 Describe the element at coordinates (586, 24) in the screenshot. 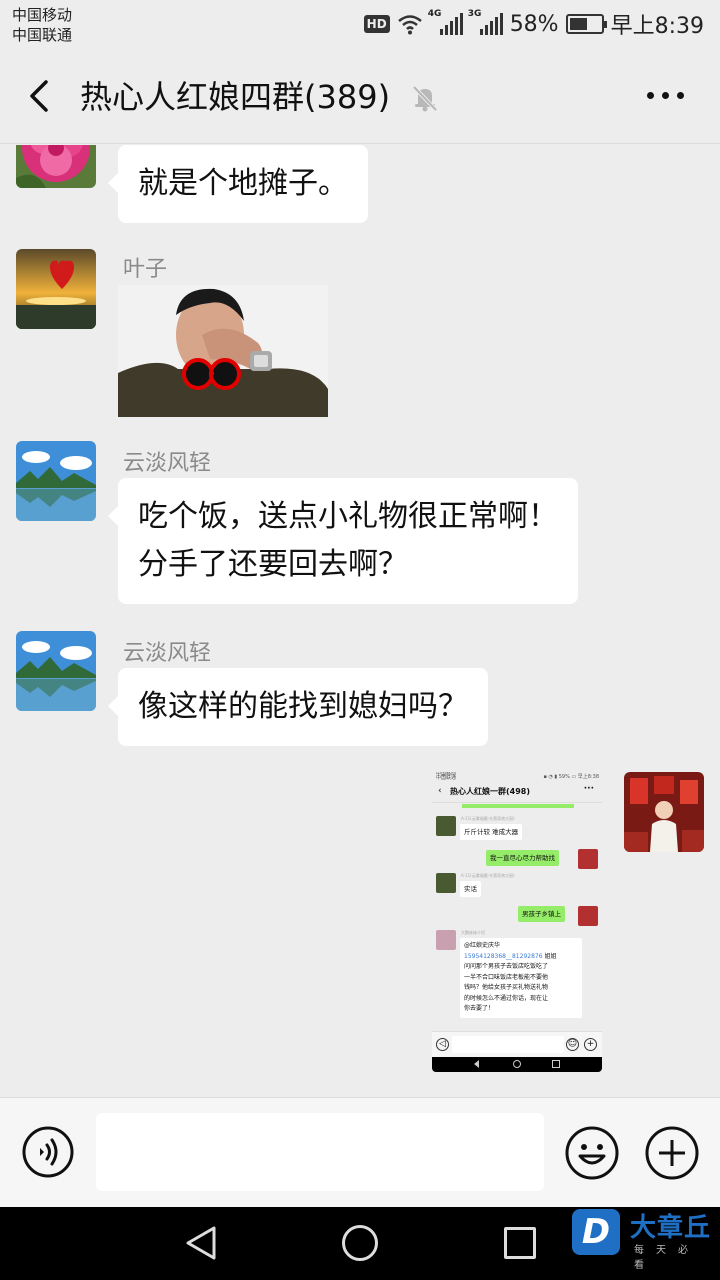

I see `battery-icon` at that location.